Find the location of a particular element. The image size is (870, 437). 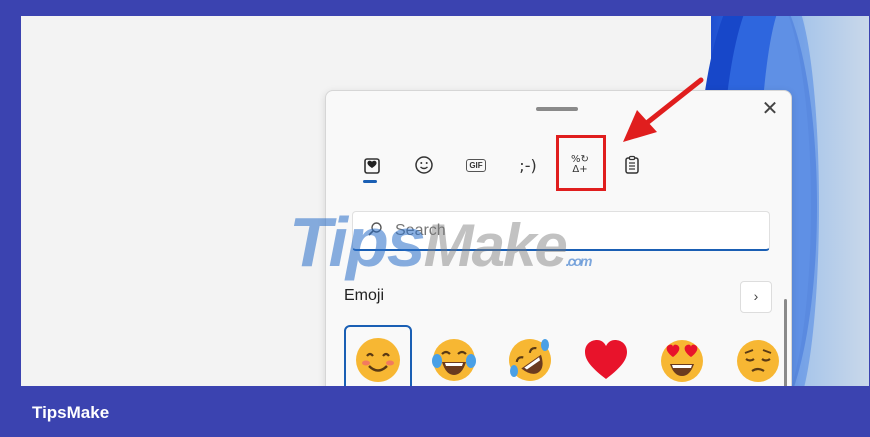

emoji-heart-eyes is located at coordinates (682, 355).